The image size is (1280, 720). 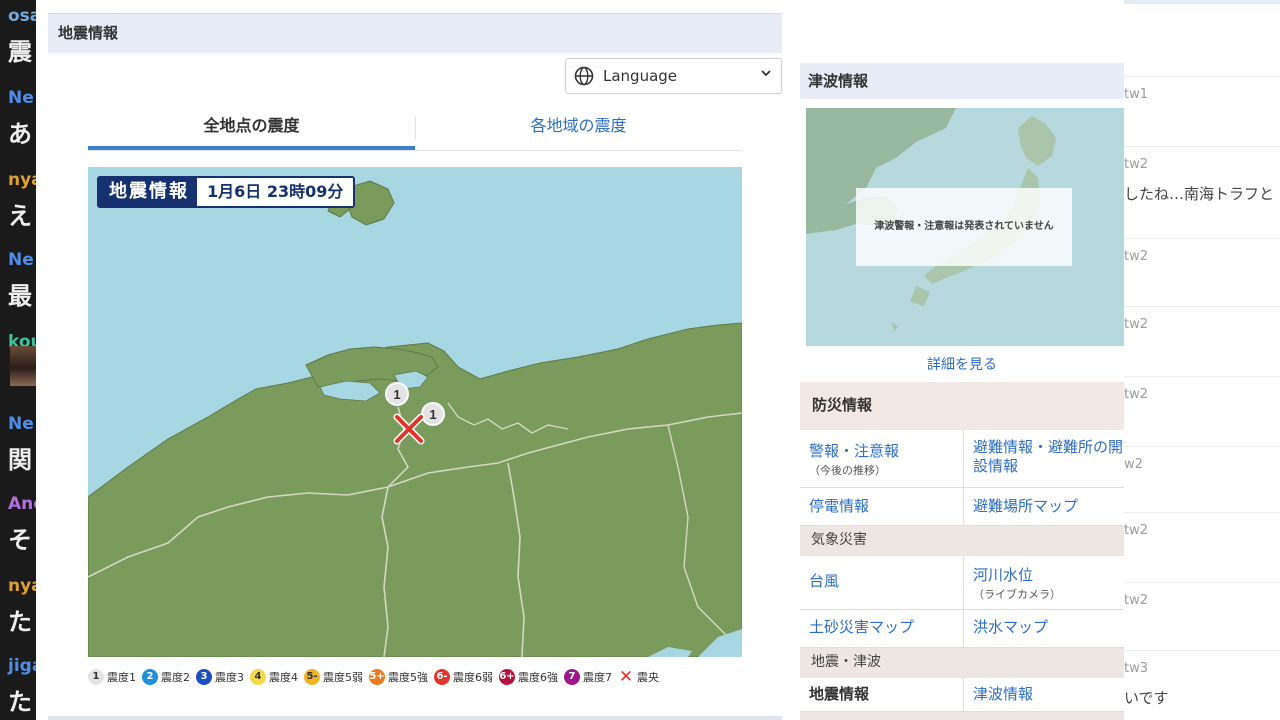 What do you see at coordinates (1044, 695) in the screenshot?
I see `tsunami-info-link: 津波情報` at bounding box center [1044, 695].